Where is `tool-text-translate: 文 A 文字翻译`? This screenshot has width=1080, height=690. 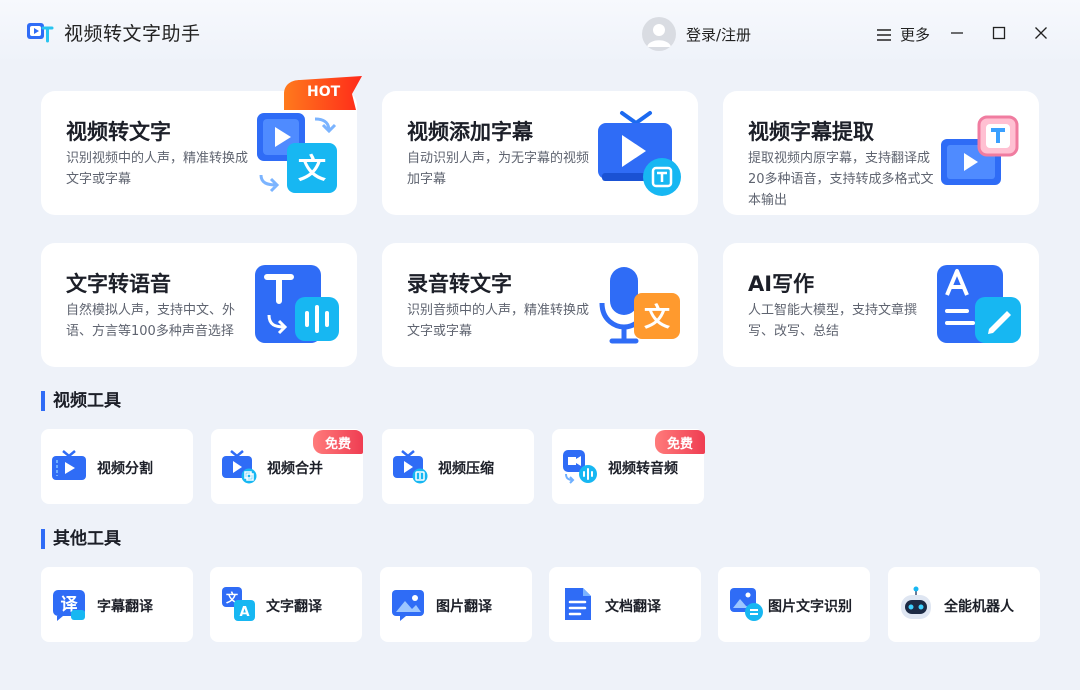
tool-text-translate: 文 A 文字翻译 is located at coordinates (286, 604).